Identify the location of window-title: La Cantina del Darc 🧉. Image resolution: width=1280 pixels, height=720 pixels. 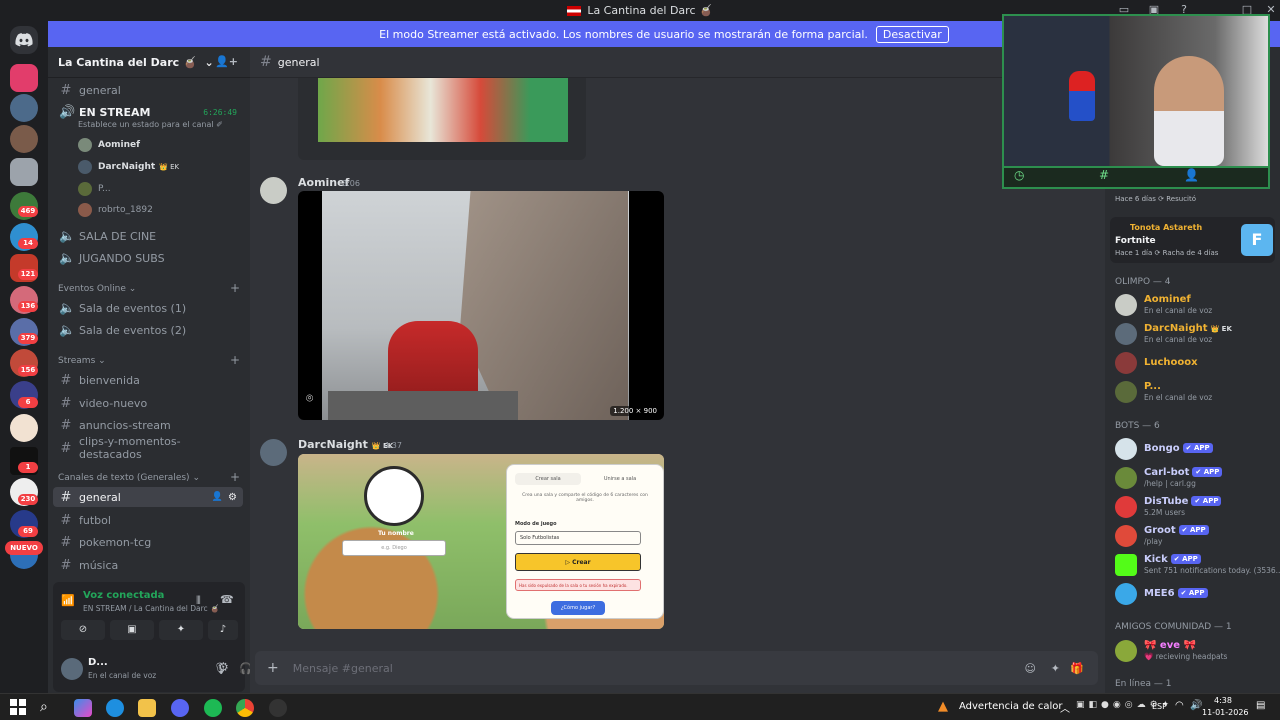
(650, 10).